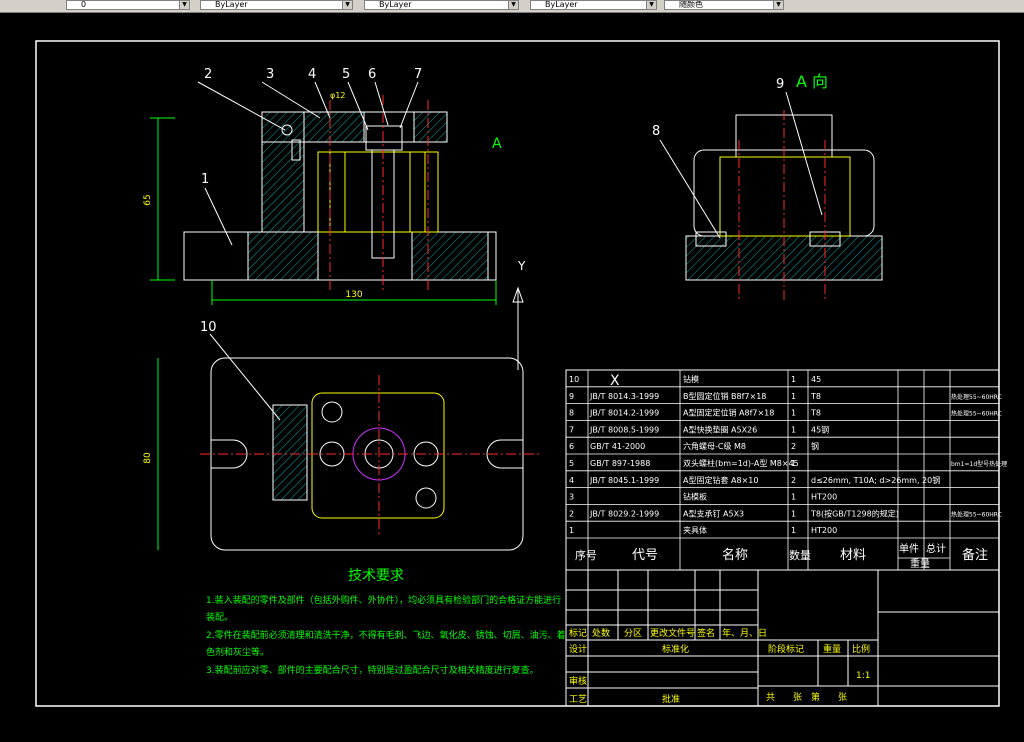  What do you see at coordinates (219, 617) in the screenshot?
I see `svg-text: 装配。` at bounding box center [219, 617].